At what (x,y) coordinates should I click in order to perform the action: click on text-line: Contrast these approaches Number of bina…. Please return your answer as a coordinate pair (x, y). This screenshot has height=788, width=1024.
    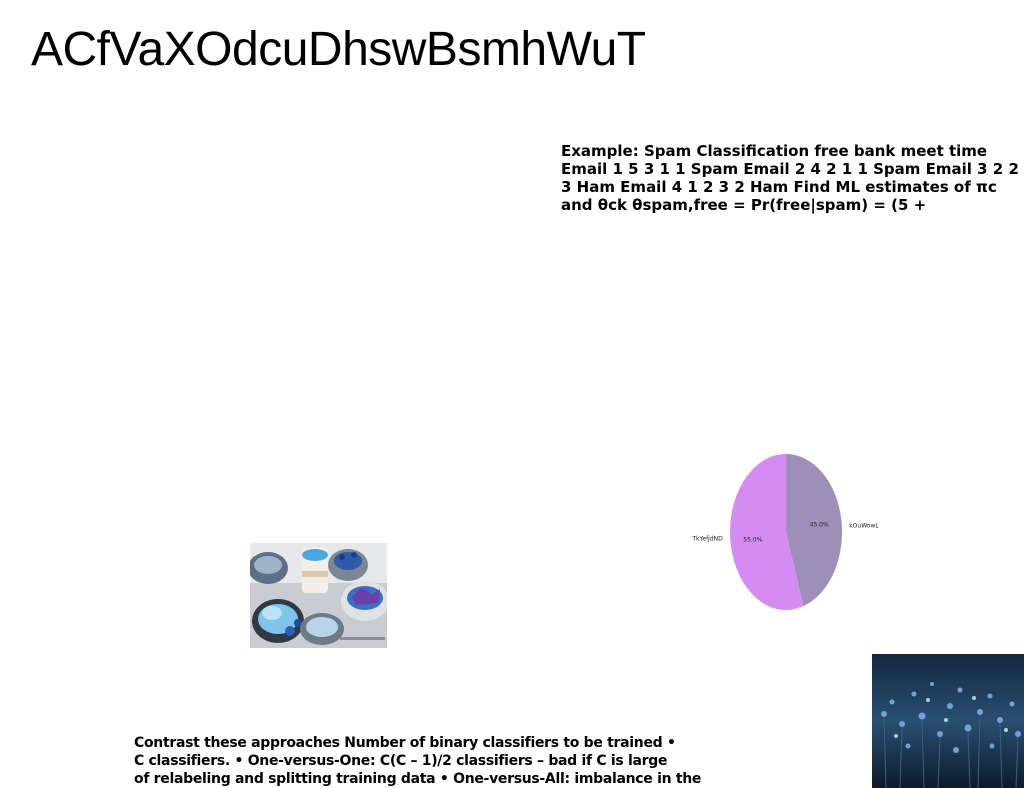
    Looking at the image, I should click on (405, 743).